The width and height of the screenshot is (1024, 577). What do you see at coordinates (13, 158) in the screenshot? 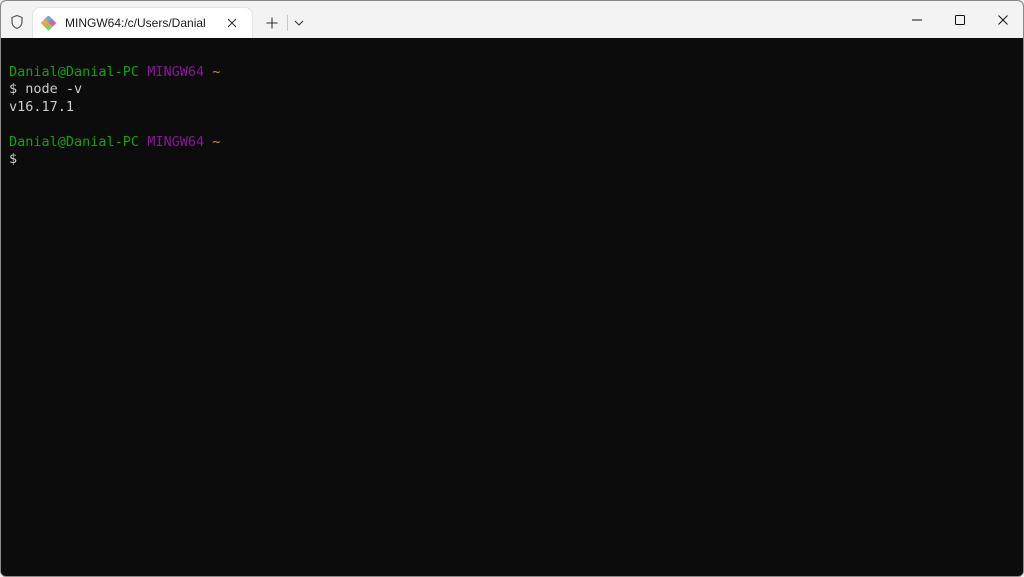
I see `command-line: $` at bounding box center [13, 158].